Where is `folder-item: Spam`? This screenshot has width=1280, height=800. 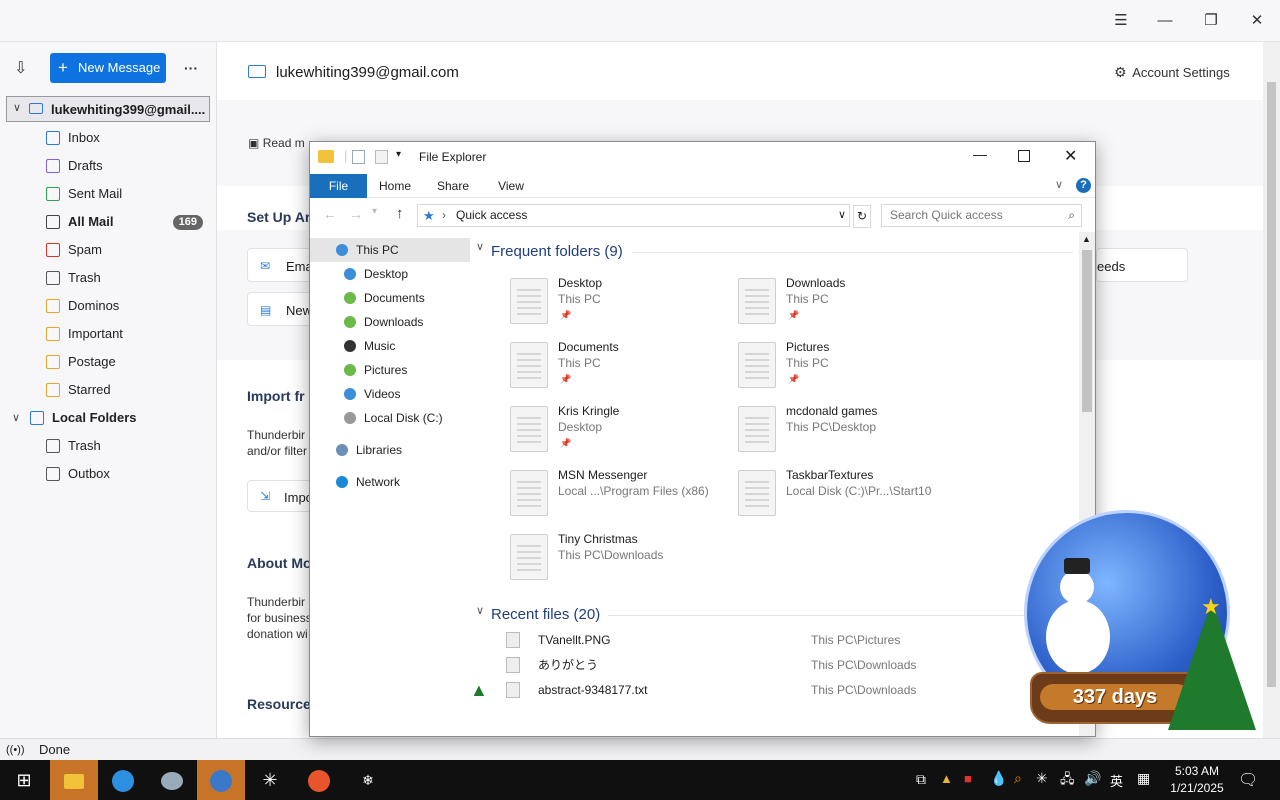 folder-item: Spam is located at coordinates (108, 250).